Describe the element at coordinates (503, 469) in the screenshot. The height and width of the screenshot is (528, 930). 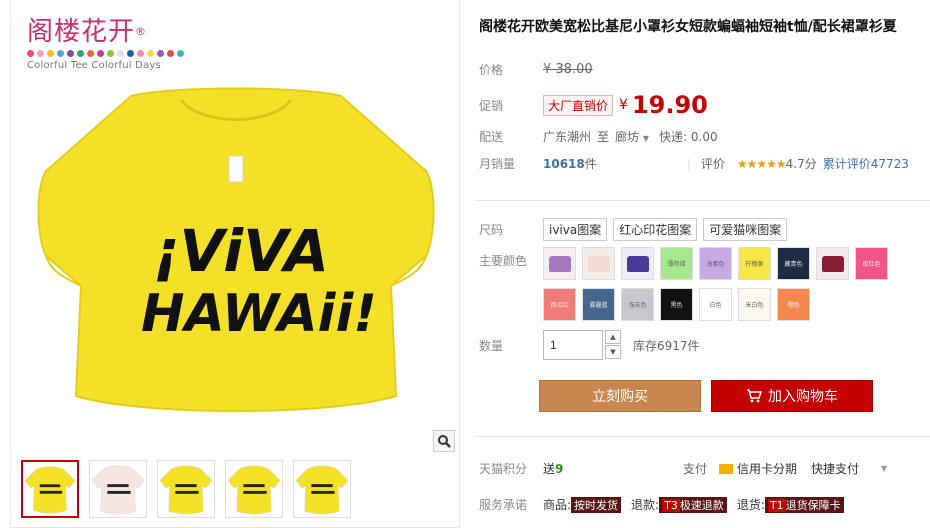
I see `points-label: 天猫积分` at that location.